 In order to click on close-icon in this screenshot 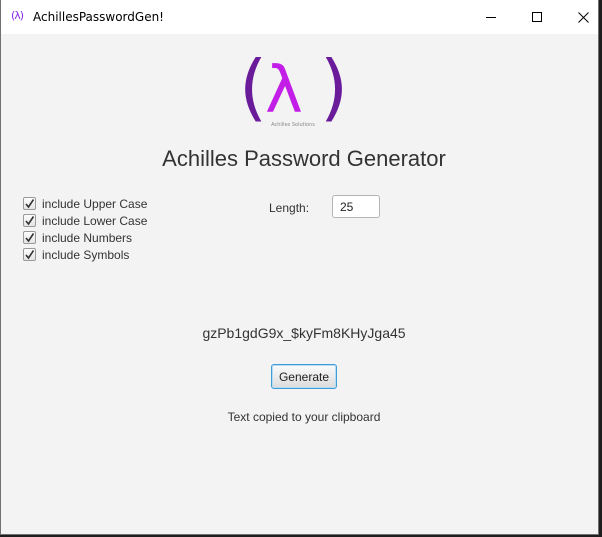, I will do `click(583, 17)`.